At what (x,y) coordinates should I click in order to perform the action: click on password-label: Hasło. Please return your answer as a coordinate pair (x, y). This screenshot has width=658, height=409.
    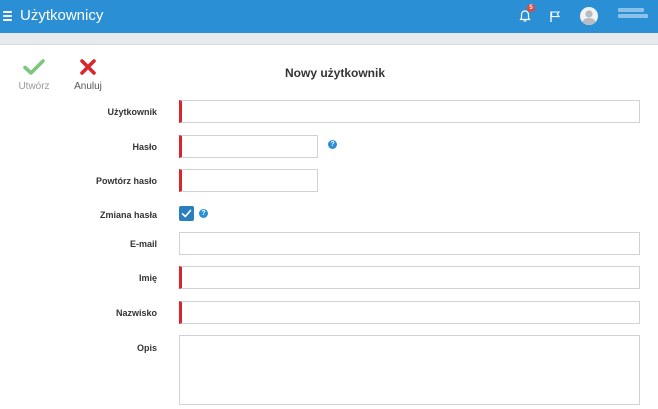
    Looking at the image, I should click on (144, 147).